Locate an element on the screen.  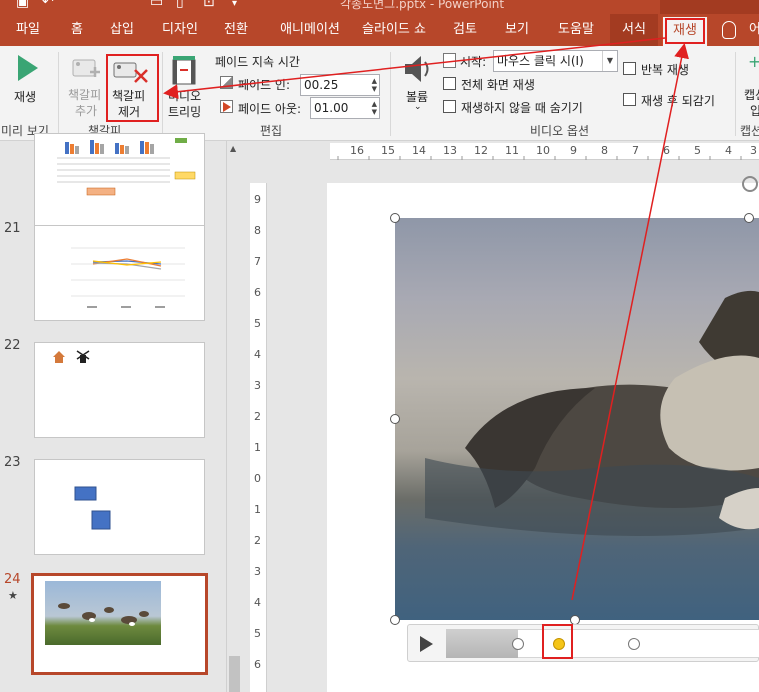
tab-overflow: 어 is located at coordinates (753, 30).